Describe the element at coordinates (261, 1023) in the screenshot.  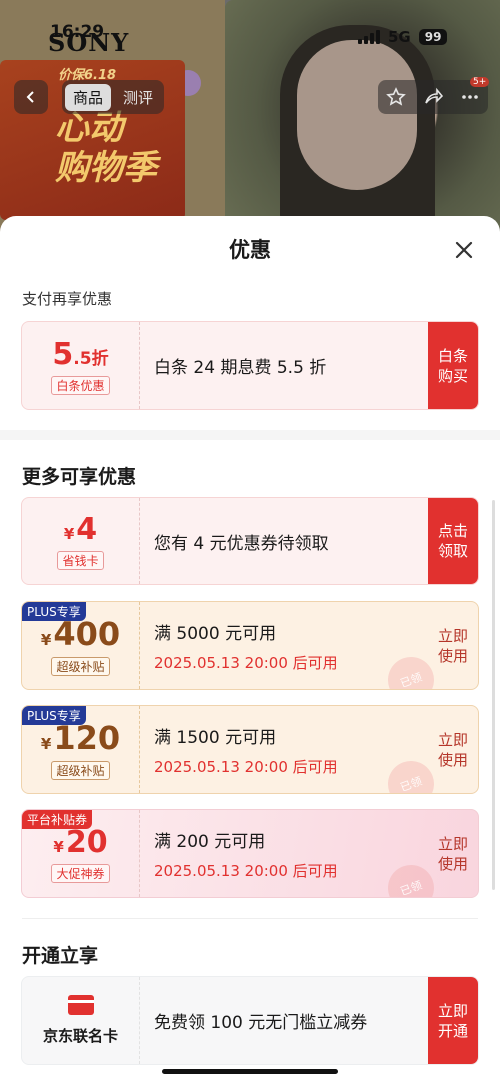
I see `cobrand-offer-description: 免费领 100 元无门槛立减券` at that location.